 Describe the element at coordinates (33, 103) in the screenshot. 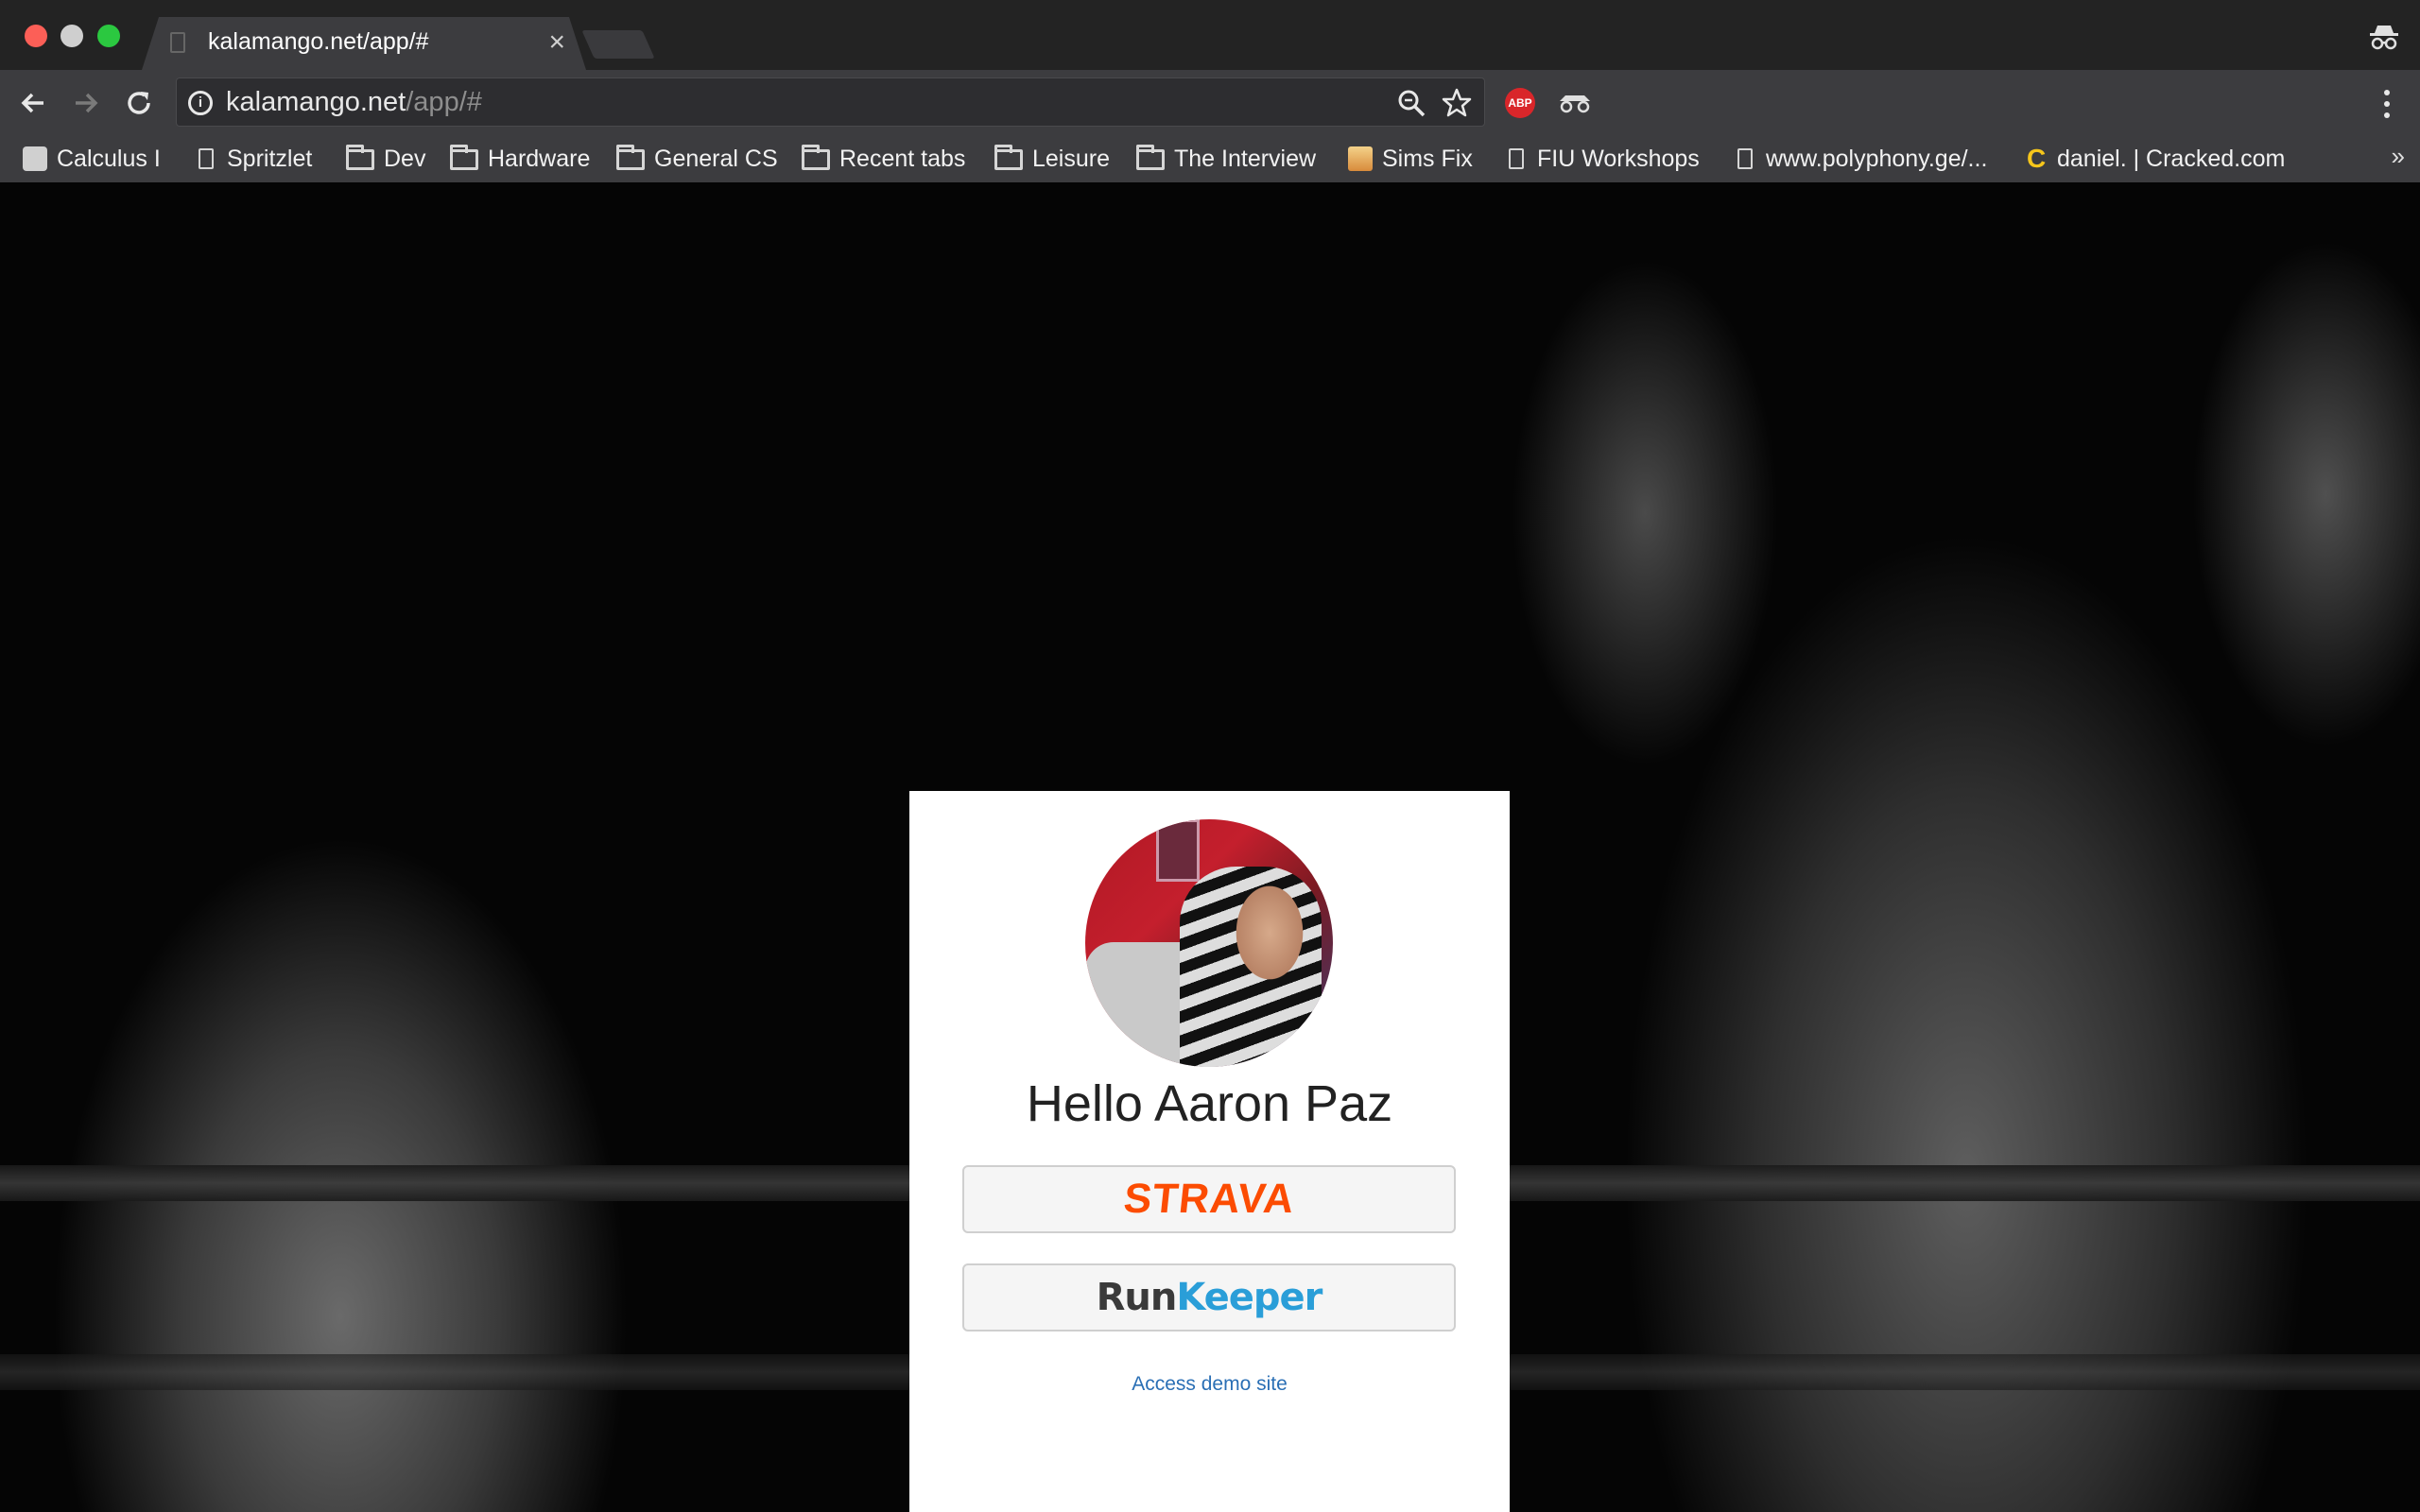

I see `back-arrow-icon` at that location.